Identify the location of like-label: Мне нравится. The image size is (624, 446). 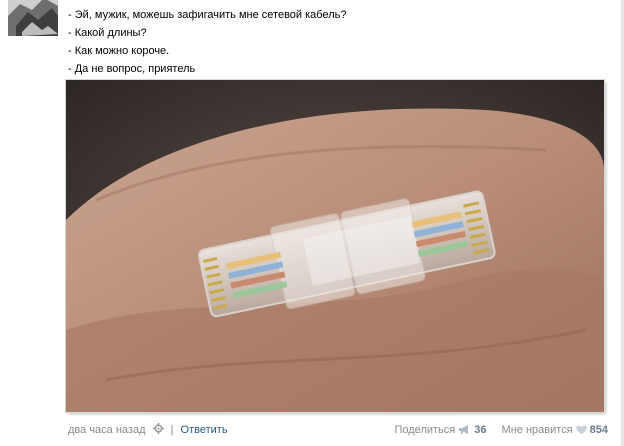
(537, 430).